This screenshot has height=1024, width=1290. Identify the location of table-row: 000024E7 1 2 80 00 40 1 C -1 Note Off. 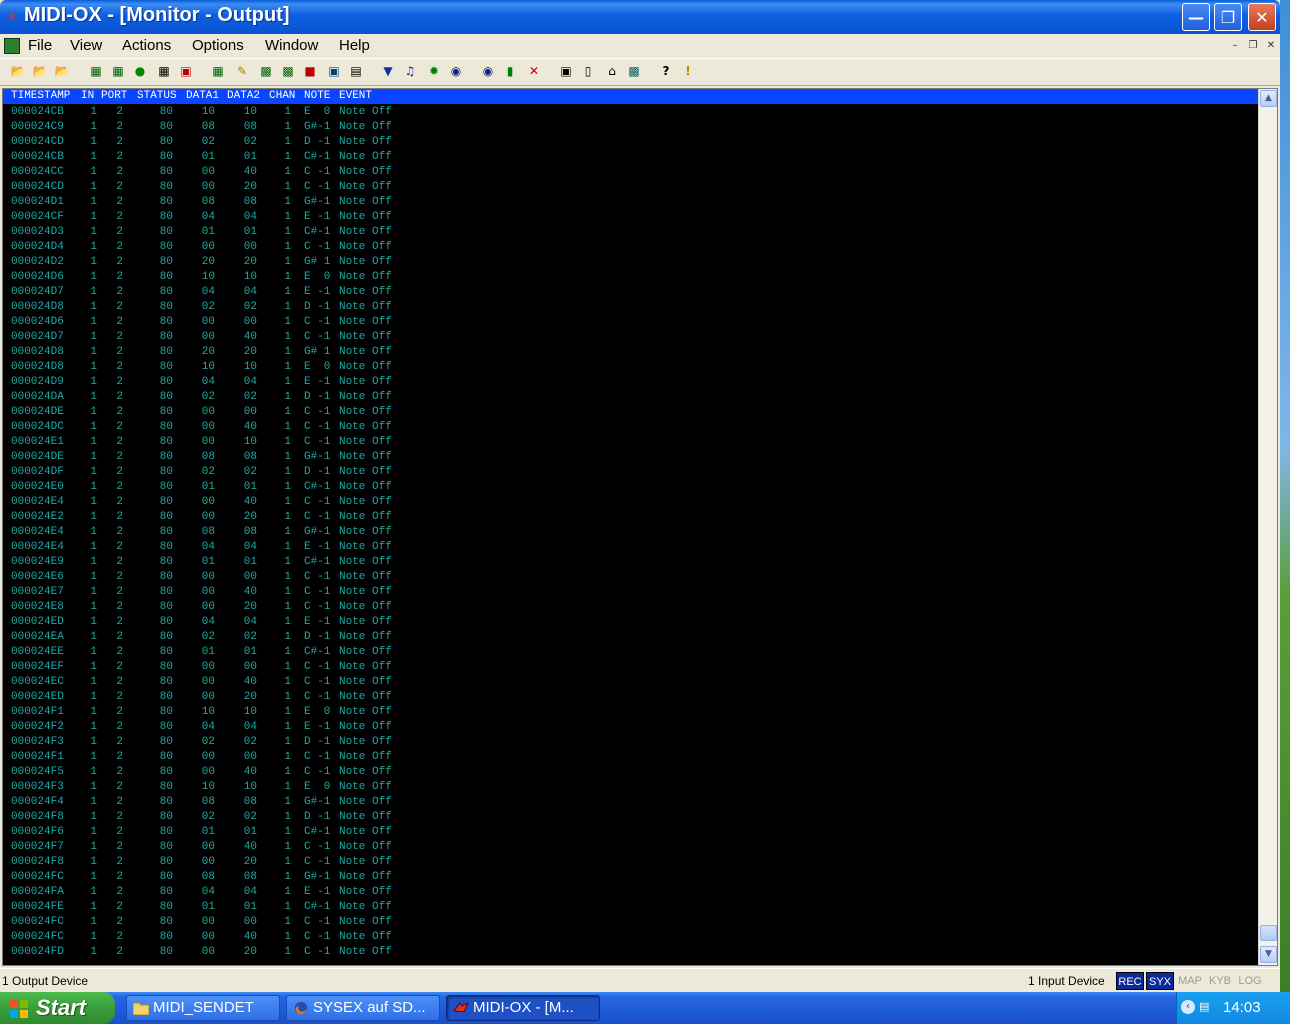
(630, 592).